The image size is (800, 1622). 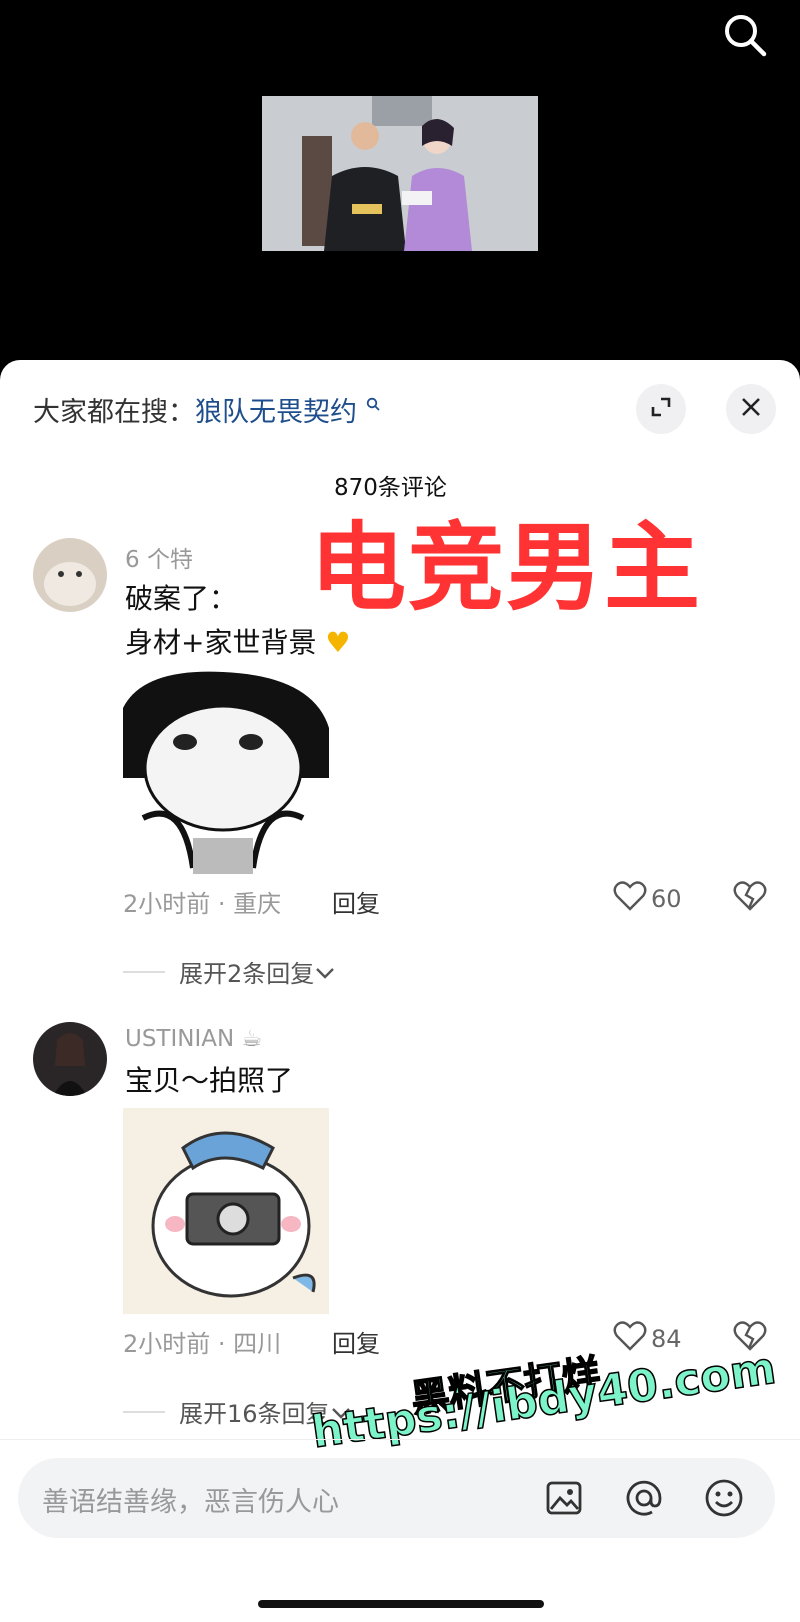 What do you see at coordinates (396, 1498) in the screenshot?
I see `comment-input-bar: 善语结善缘，恶言伤人心` at bounding box center [396, 1498].